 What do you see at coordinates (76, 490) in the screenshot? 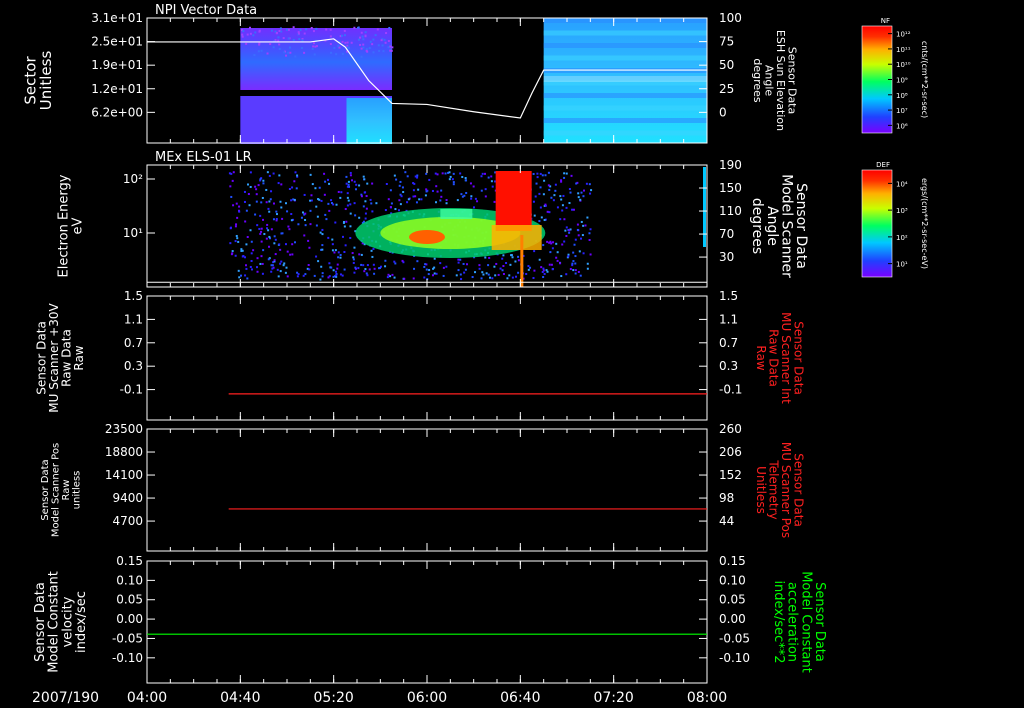
I see `y-axis-label-line: unitless` at bounding box center [76, 490].